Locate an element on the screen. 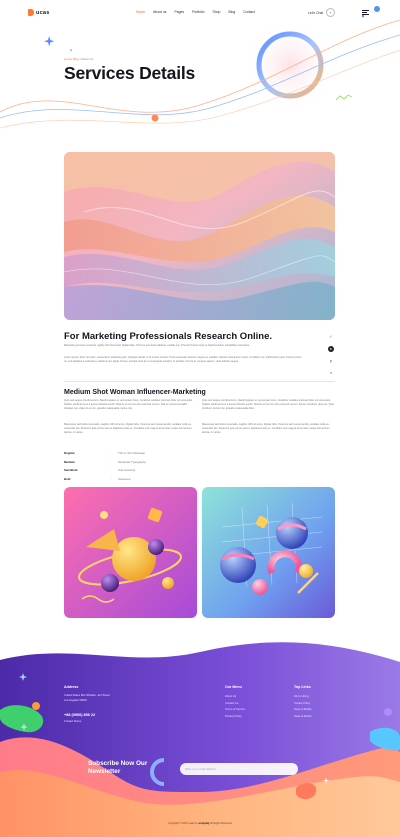 The width and height of the screenshot is (400, 837). nav-home: Home is located at coordinates (140, 12).